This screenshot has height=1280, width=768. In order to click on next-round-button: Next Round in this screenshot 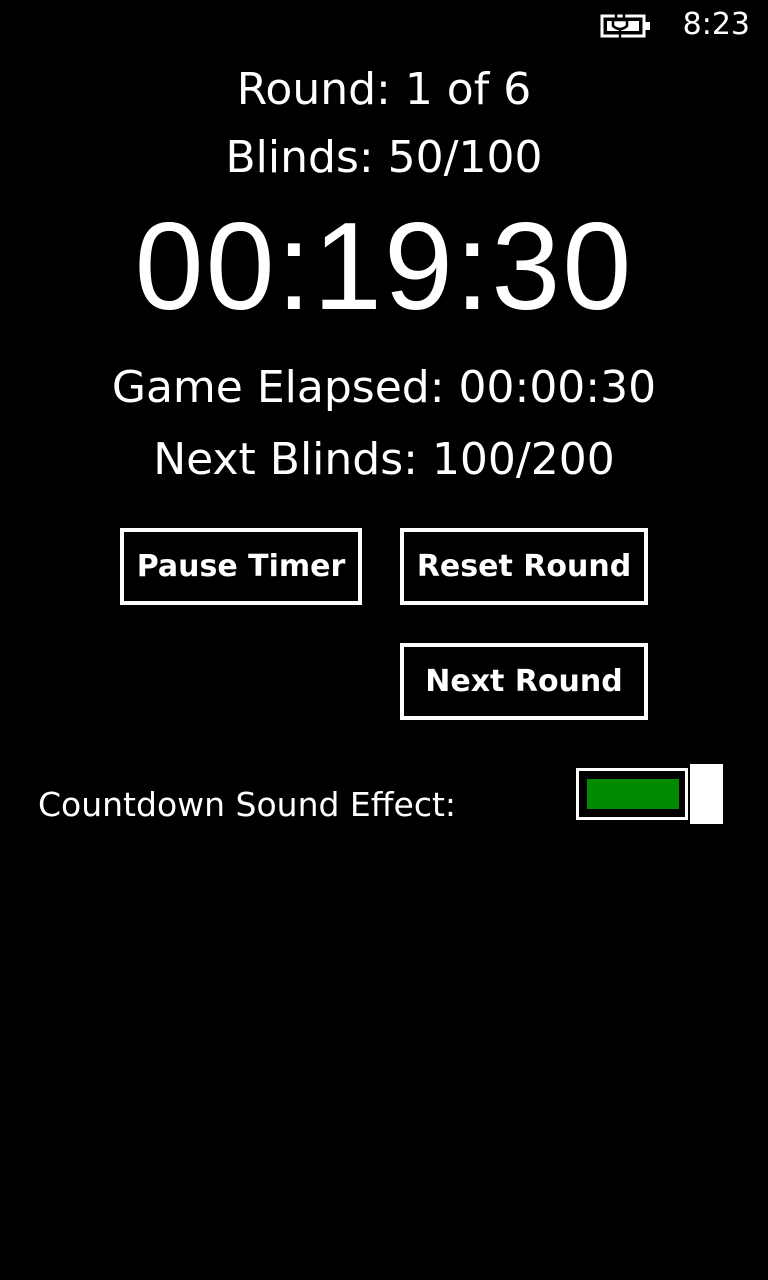, I will do `click(524, 681)`.